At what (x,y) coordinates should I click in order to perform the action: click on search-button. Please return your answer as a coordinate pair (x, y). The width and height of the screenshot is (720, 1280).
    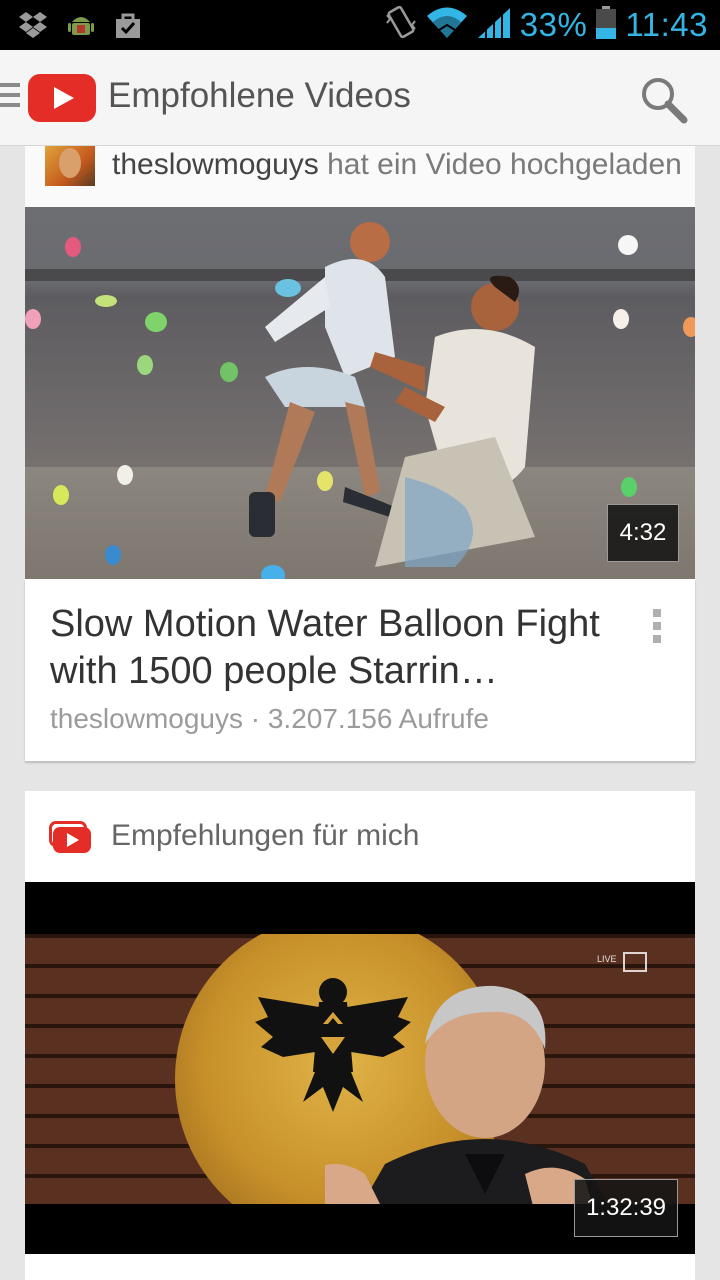
    Looking at the image, I should click on (664, 100).